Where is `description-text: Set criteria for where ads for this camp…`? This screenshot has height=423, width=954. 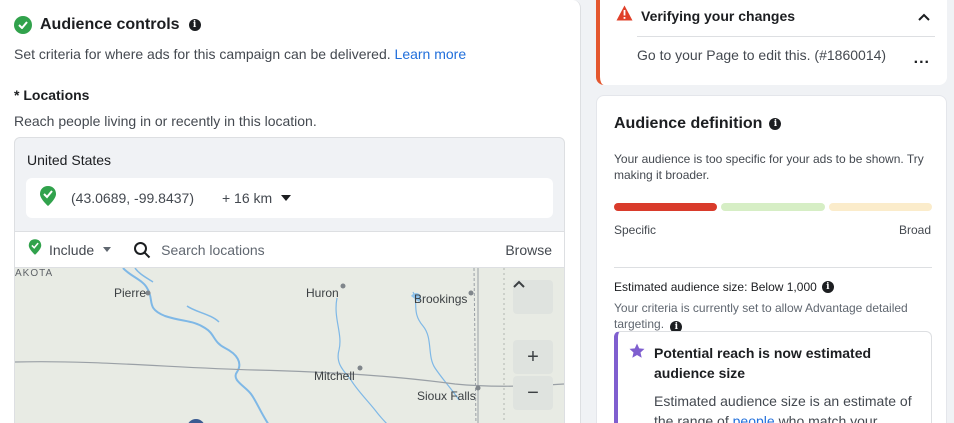 description-text: Set criteria for where ads for this camp… is located at coordinates (202, 54).